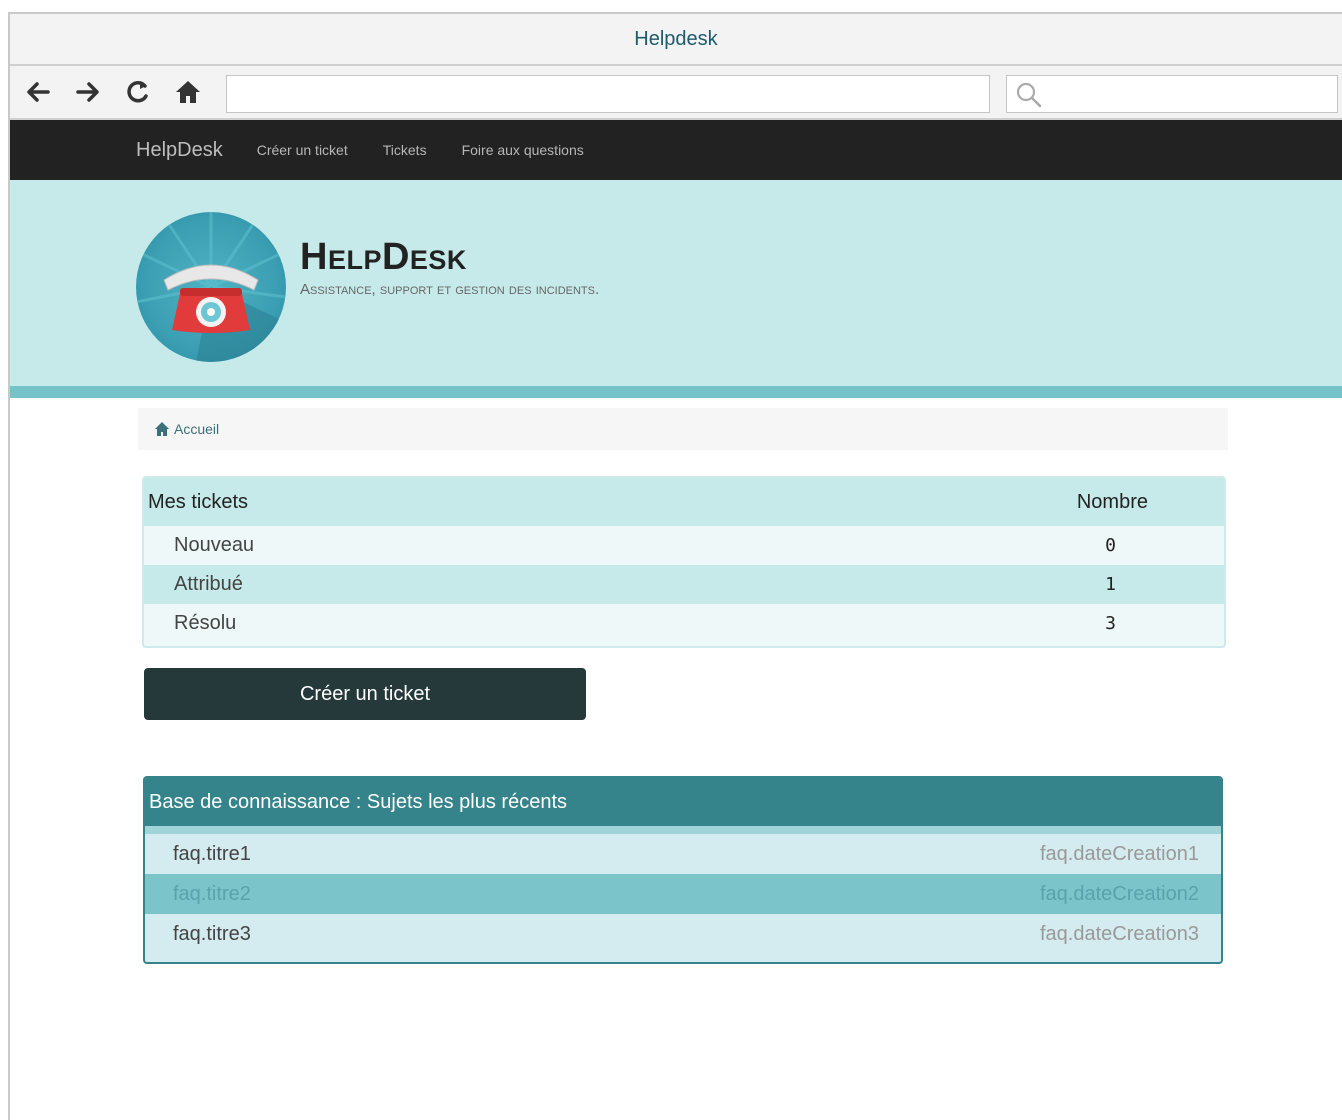  I want to click on back-arrow-icon, so click(38, 92).